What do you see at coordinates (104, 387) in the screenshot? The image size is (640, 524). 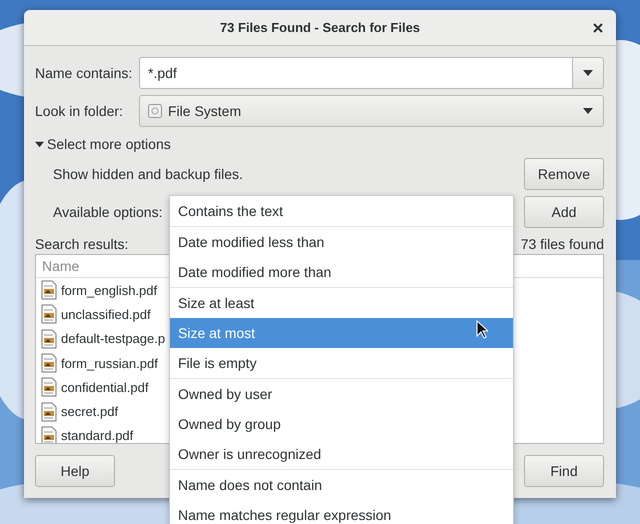 I see `file-name: confidential.pdf` at bounding box center [104, 387].